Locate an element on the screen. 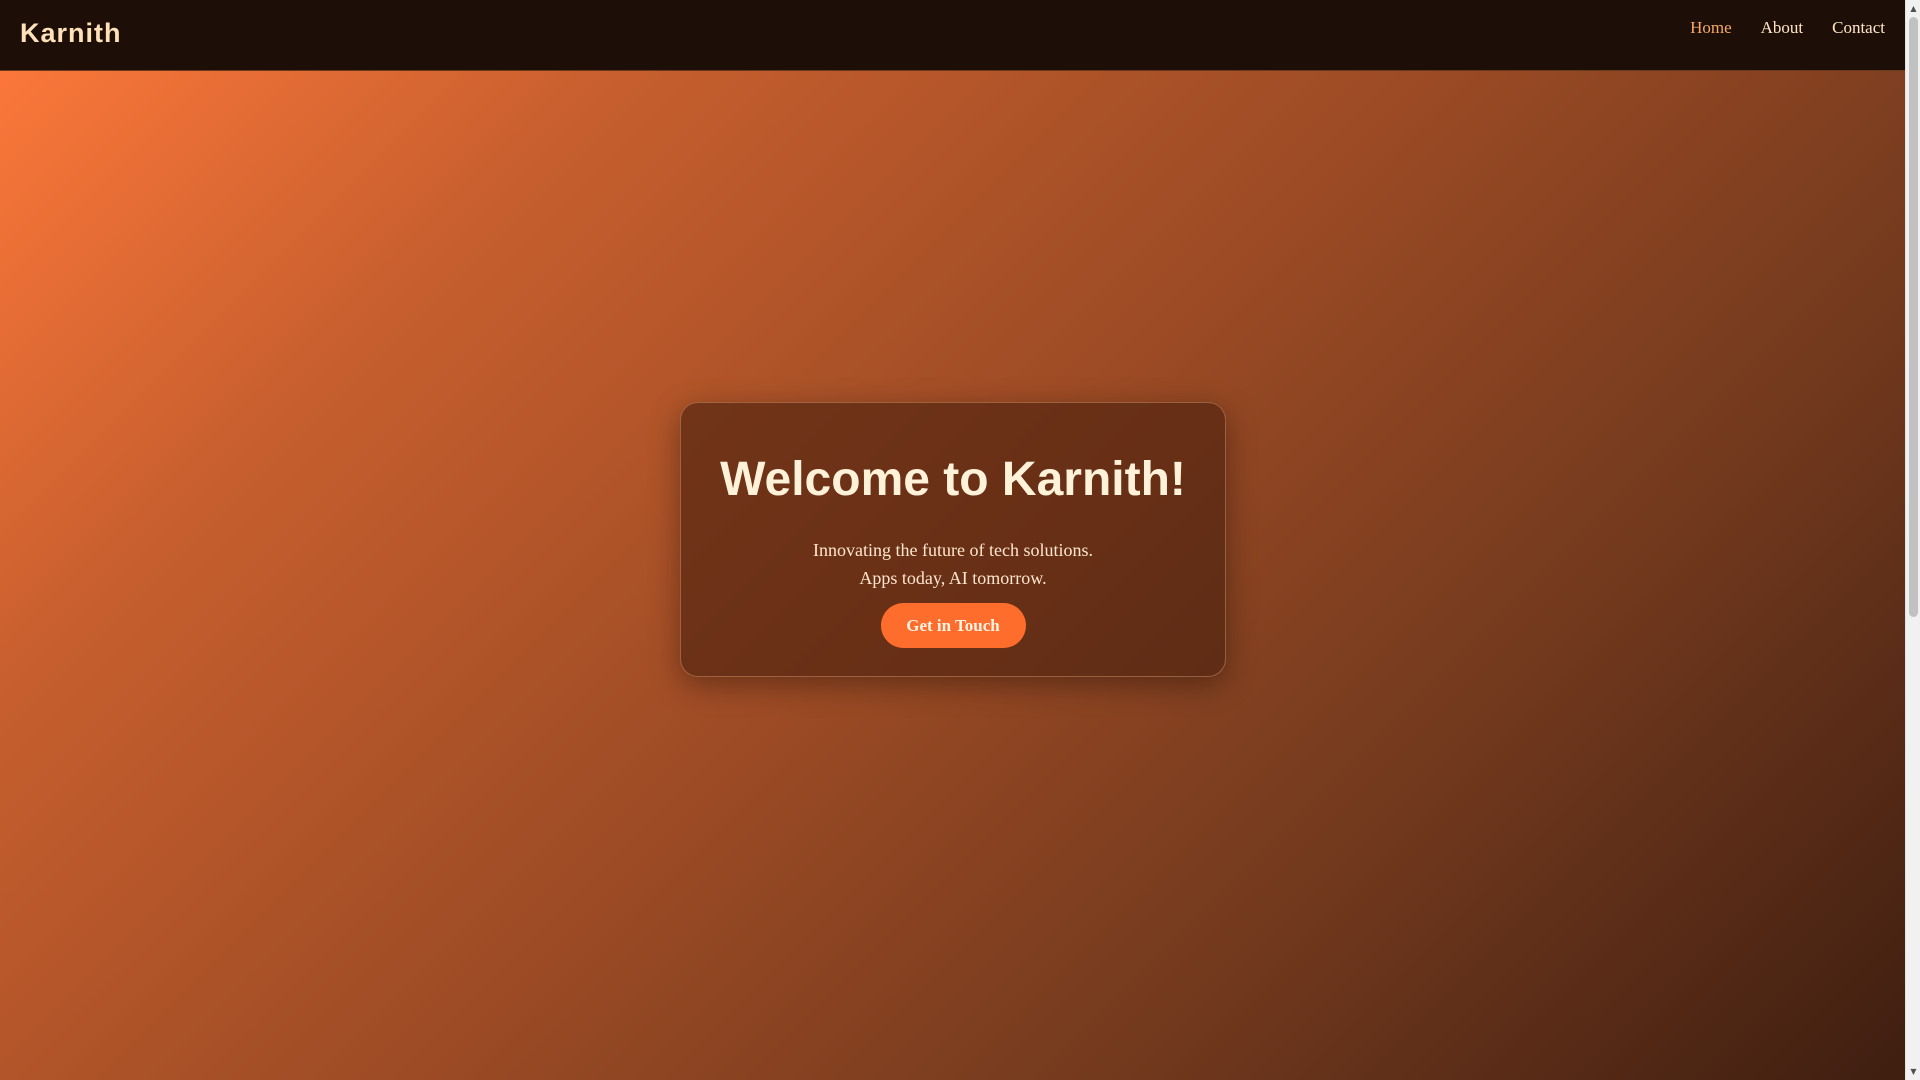  hero-title: Welcome to Karnith! is located at coordinates (953, 479).